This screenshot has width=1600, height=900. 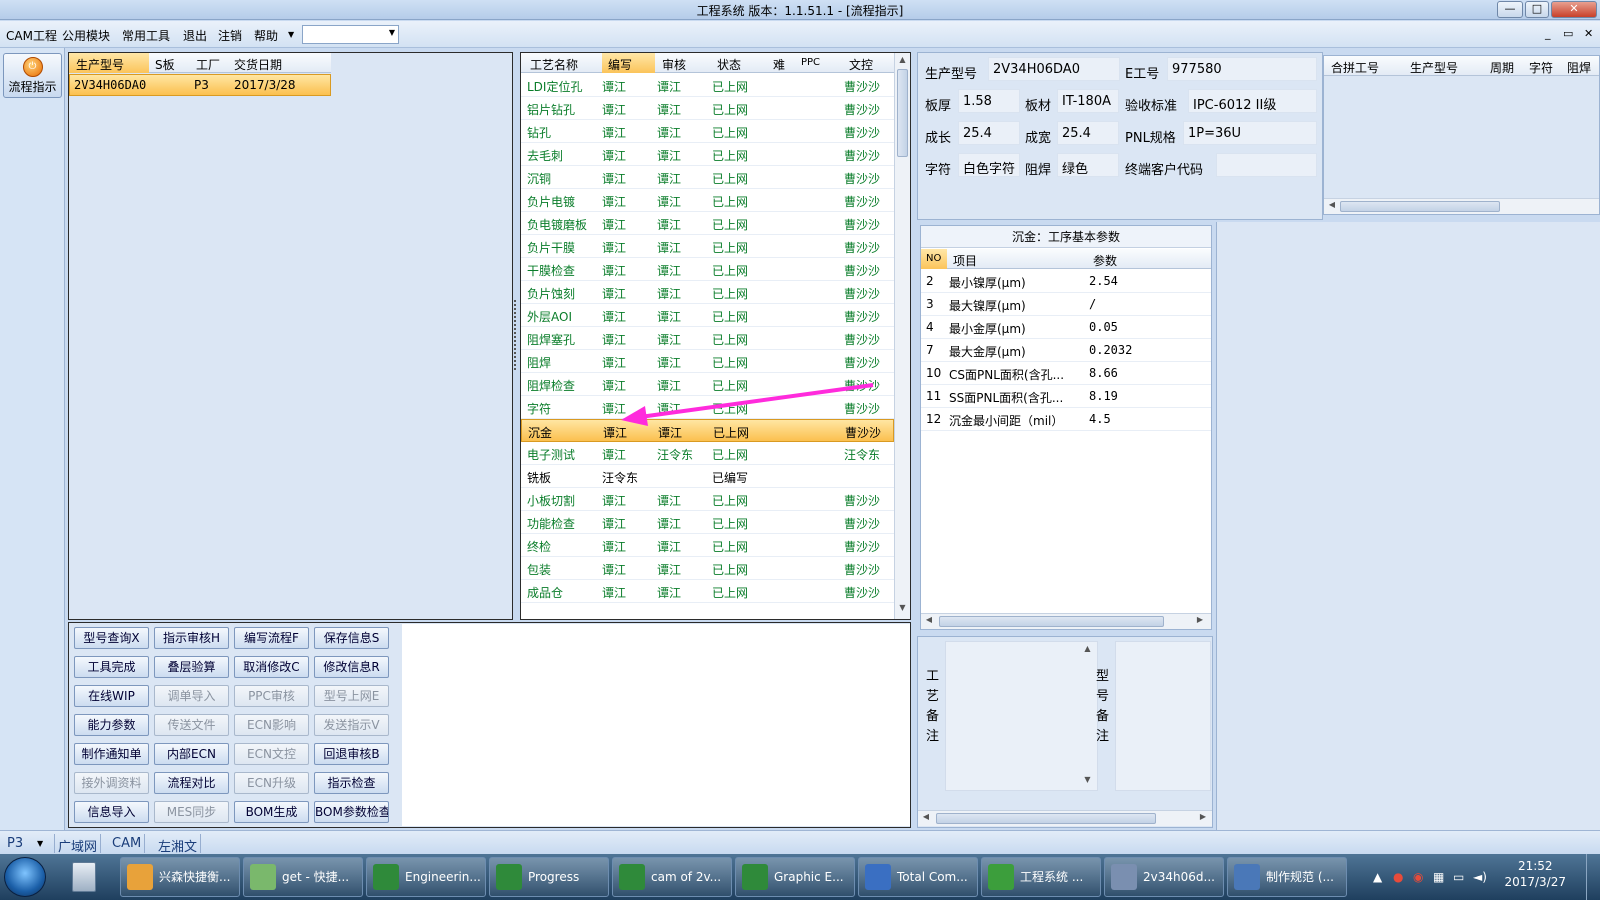 I want to click on action-button: BOM参数检查, so click(x=351, y=812).